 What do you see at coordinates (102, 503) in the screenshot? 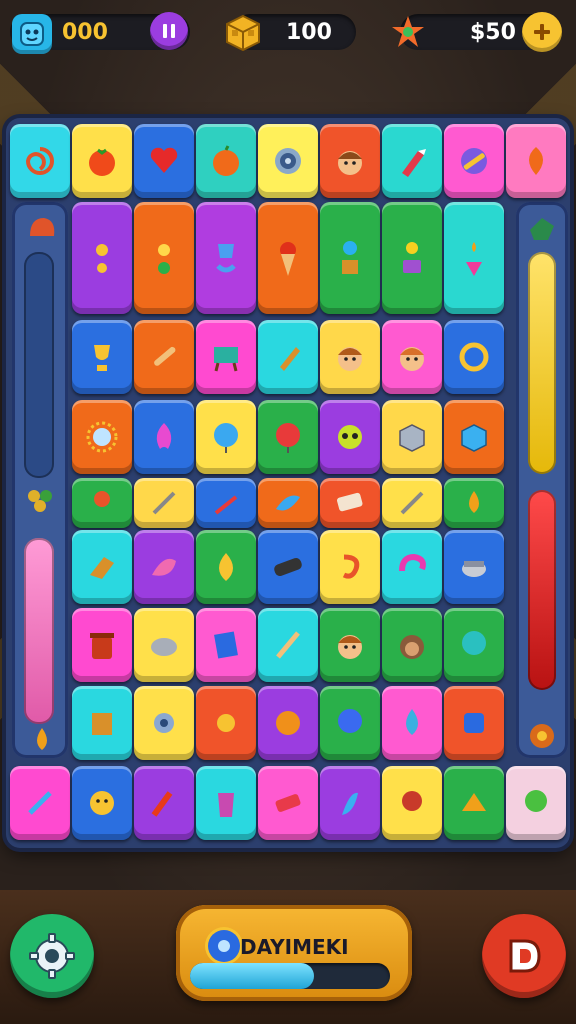
I see `tile-pin` at bounding box center [102, 503].